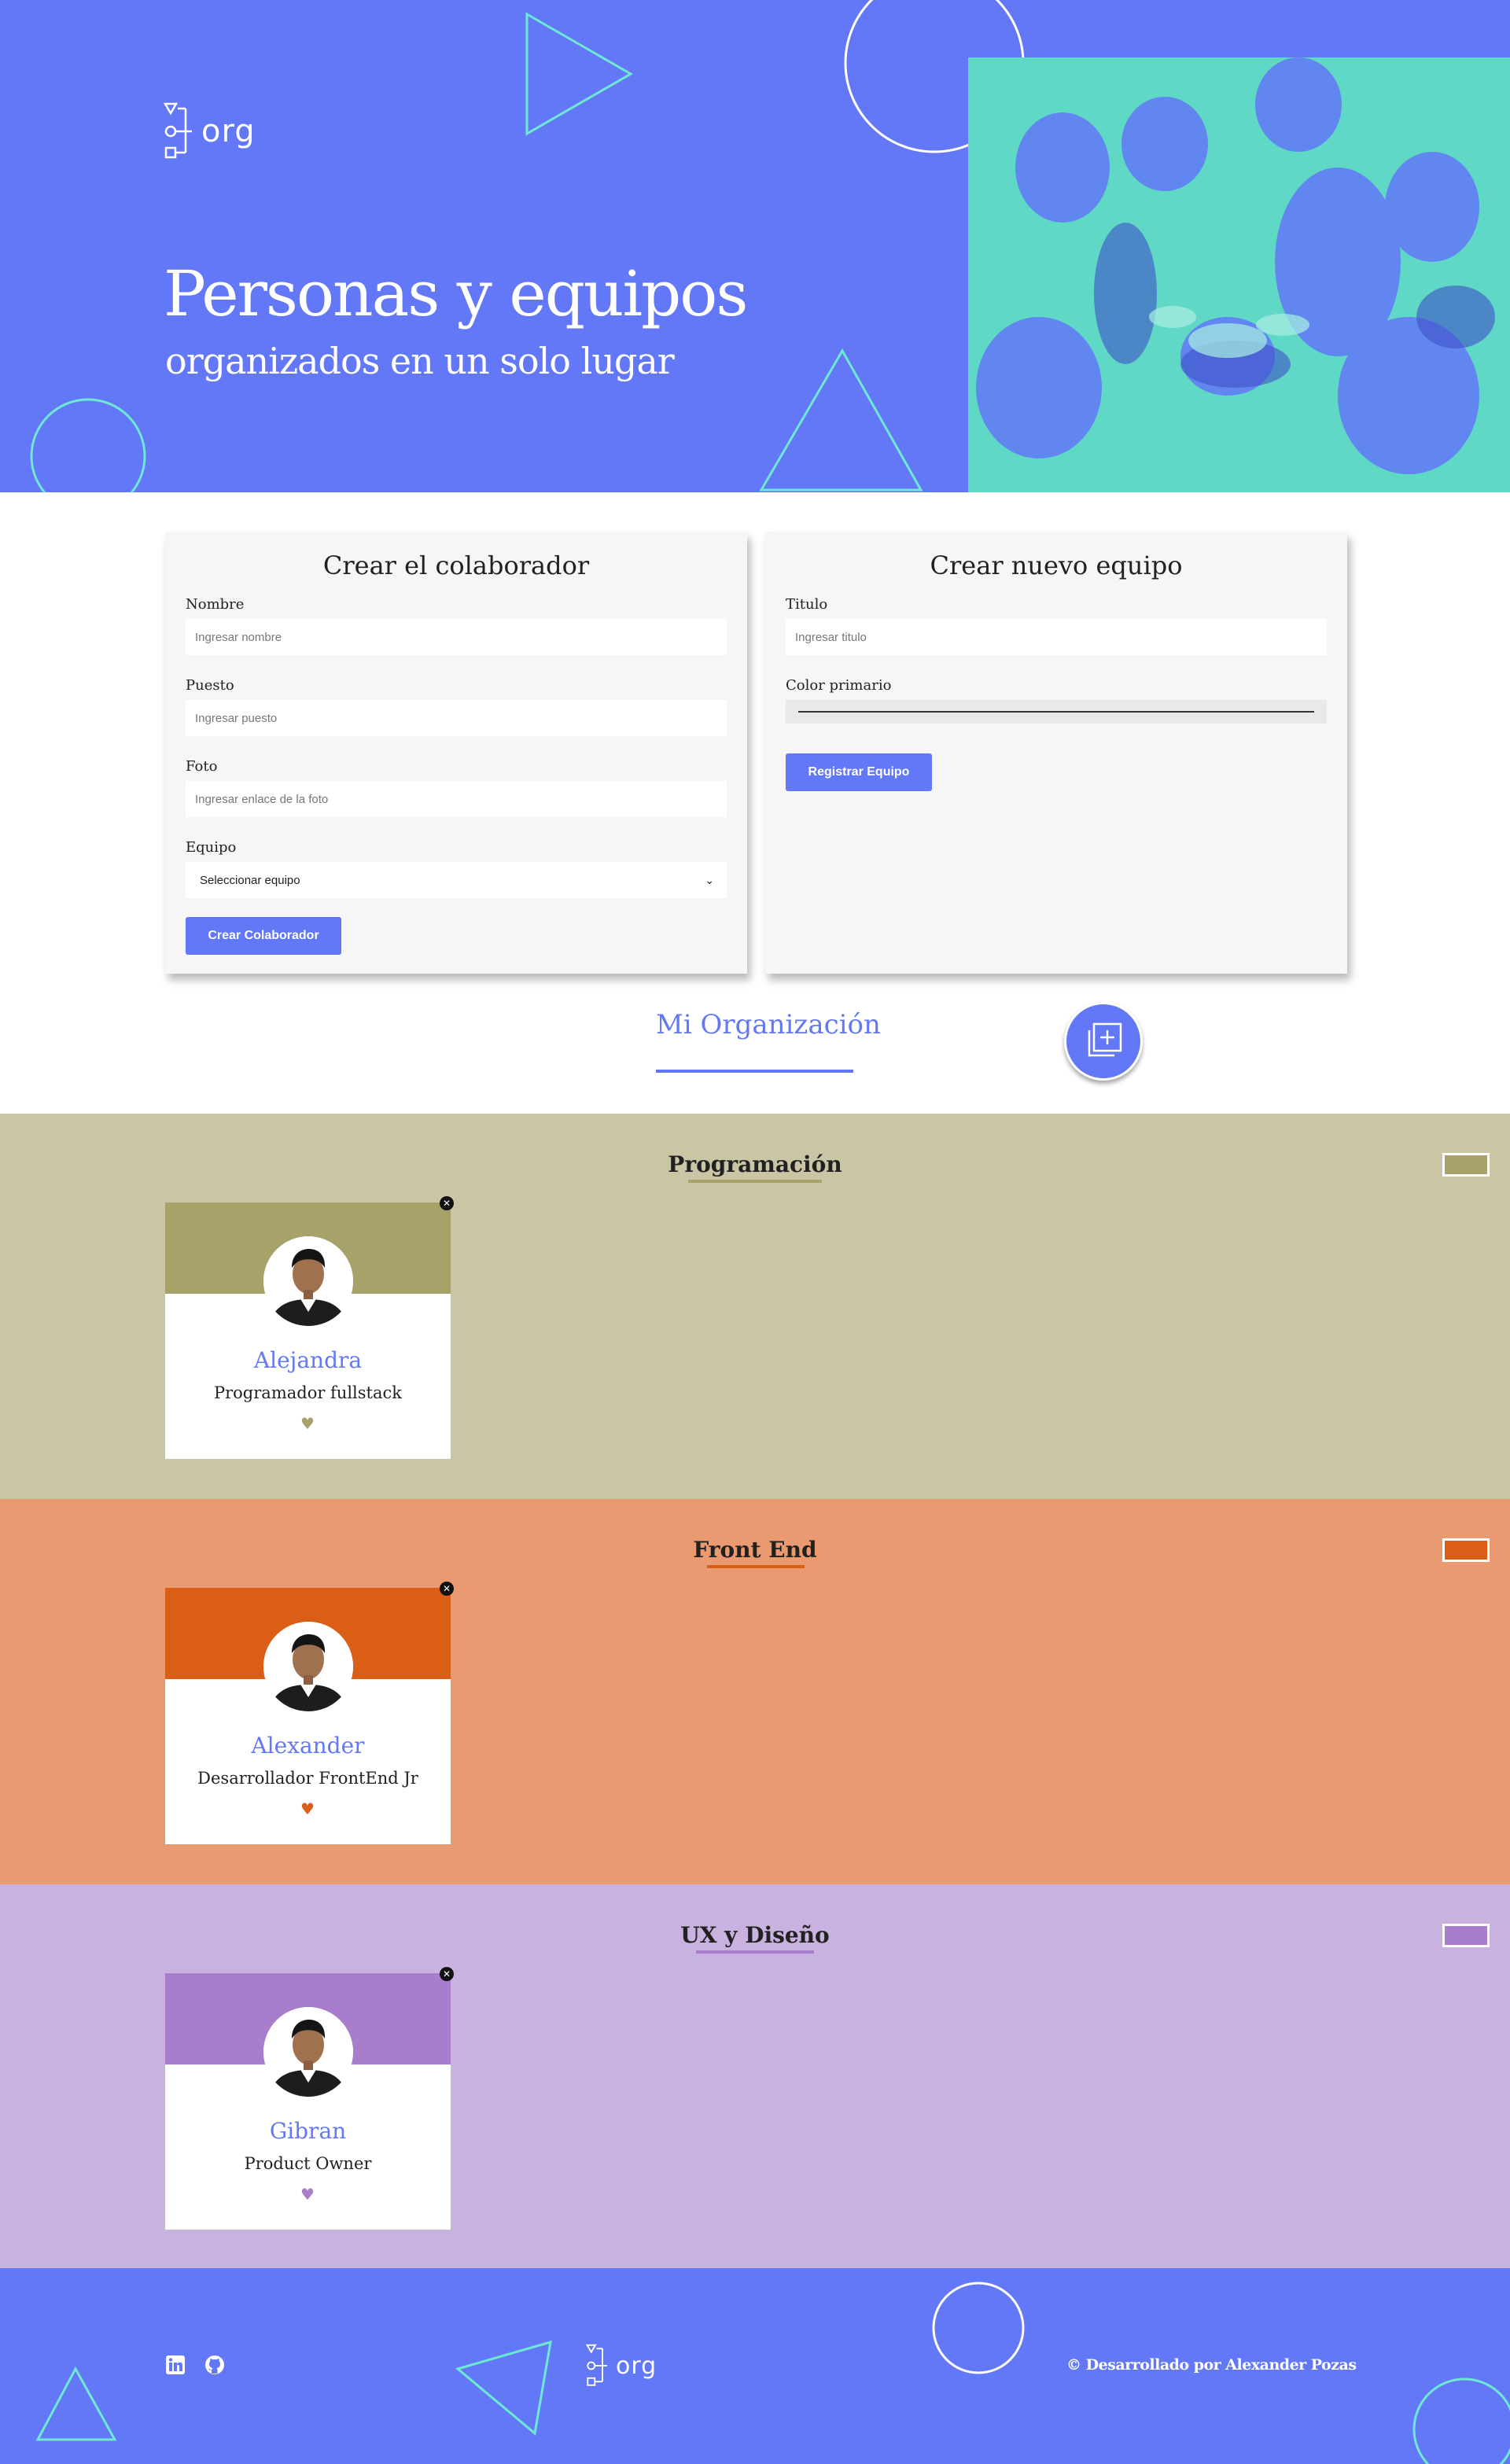  What do you see at coordinates (456, 880) in the screenshot?
I see `team-select: Seleccionar equipo ⌄` at bounding box center [456, 880].